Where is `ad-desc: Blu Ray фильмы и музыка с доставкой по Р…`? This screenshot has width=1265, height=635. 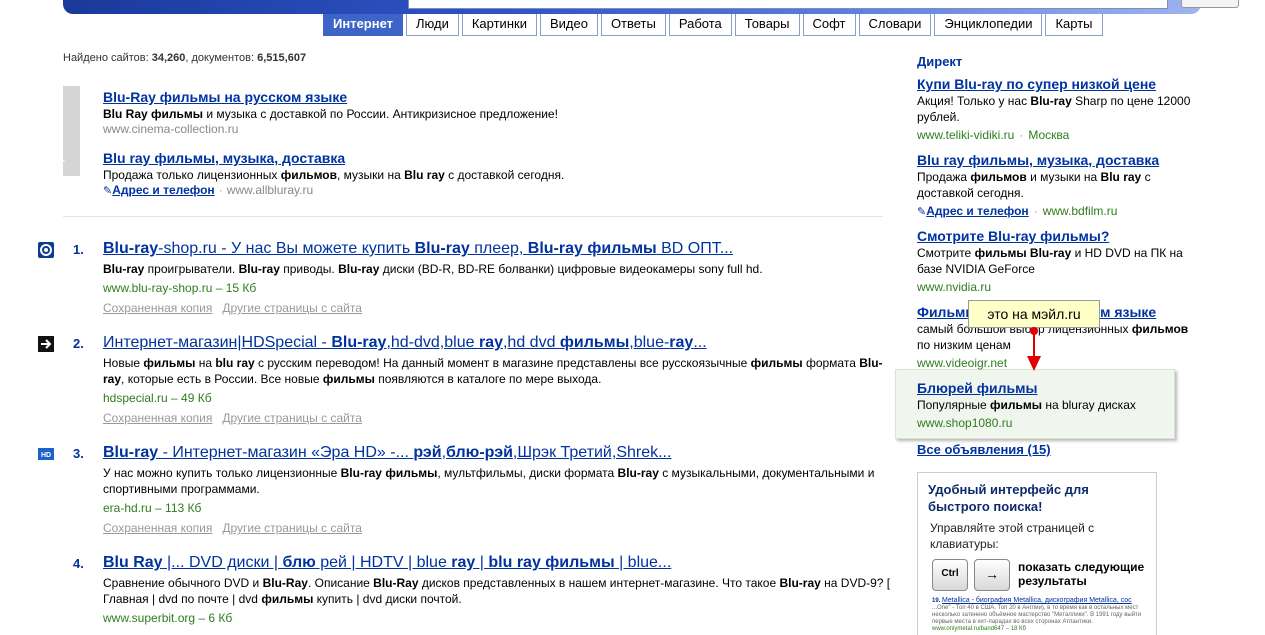
ad-desc: Blu Ray фильмы и музыка с доставкой по Р… is located at coordinates (330, 114).